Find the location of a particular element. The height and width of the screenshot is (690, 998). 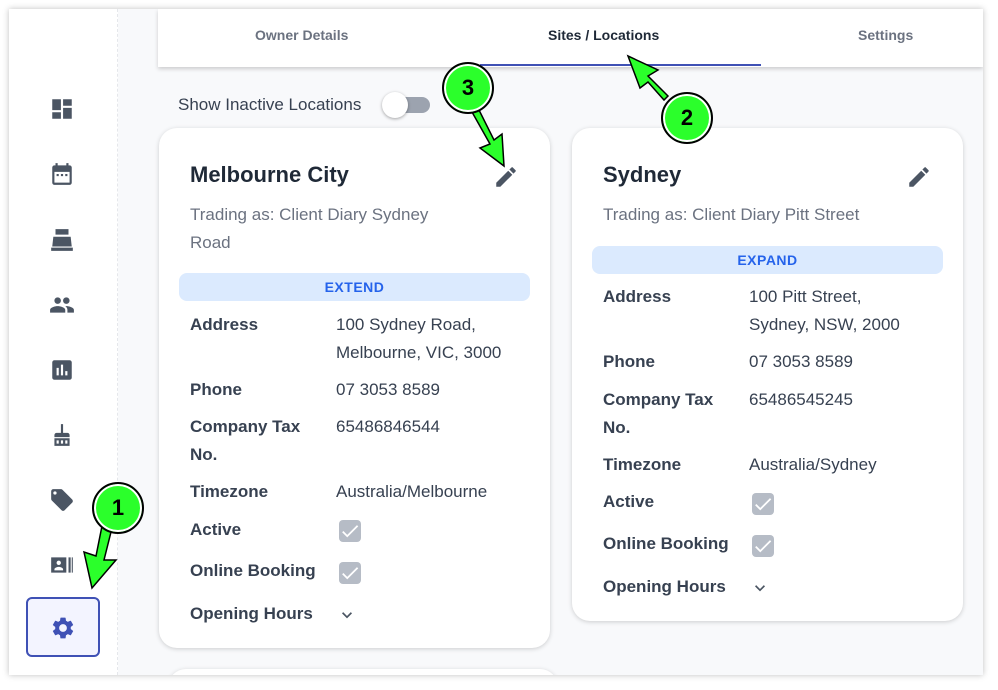

toggle-label: Show Inactive Locations is located at coordinates (270, 104).